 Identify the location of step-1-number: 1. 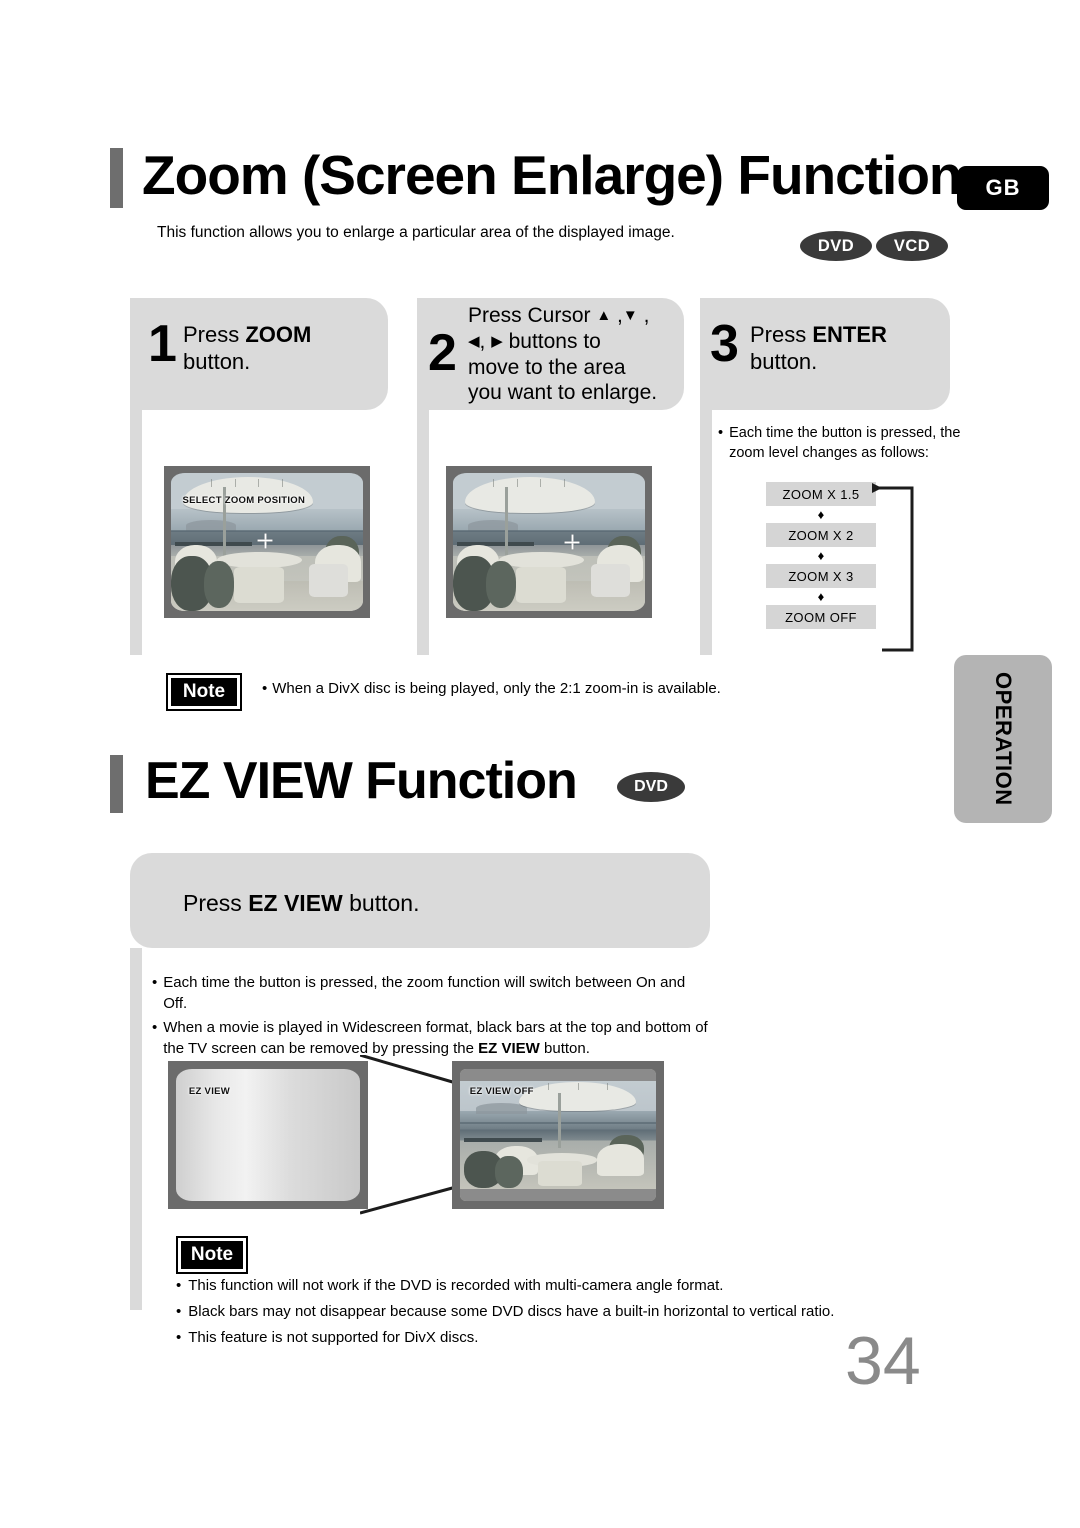
(162, 344).